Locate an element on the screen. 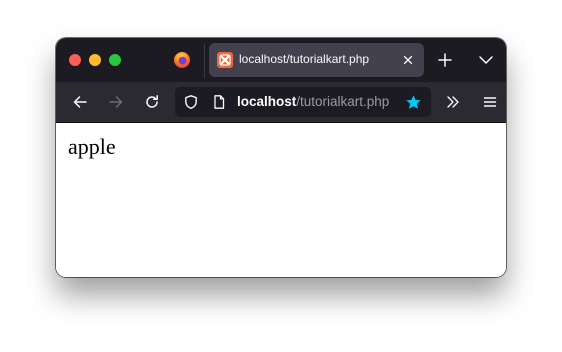  address-bar: localhost/tutorialkart.php is located at coordinates (303, 102).